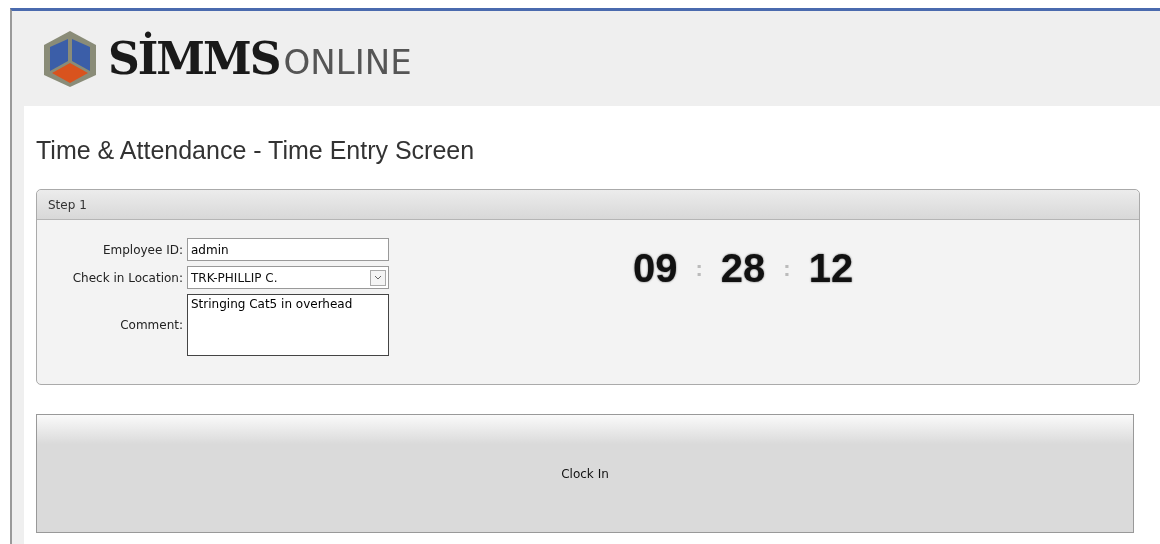 The height and width of the screenshot is (544, 1160). I want to click on location-dropdown: TRK-PHILLIP C., so click(288, 277).